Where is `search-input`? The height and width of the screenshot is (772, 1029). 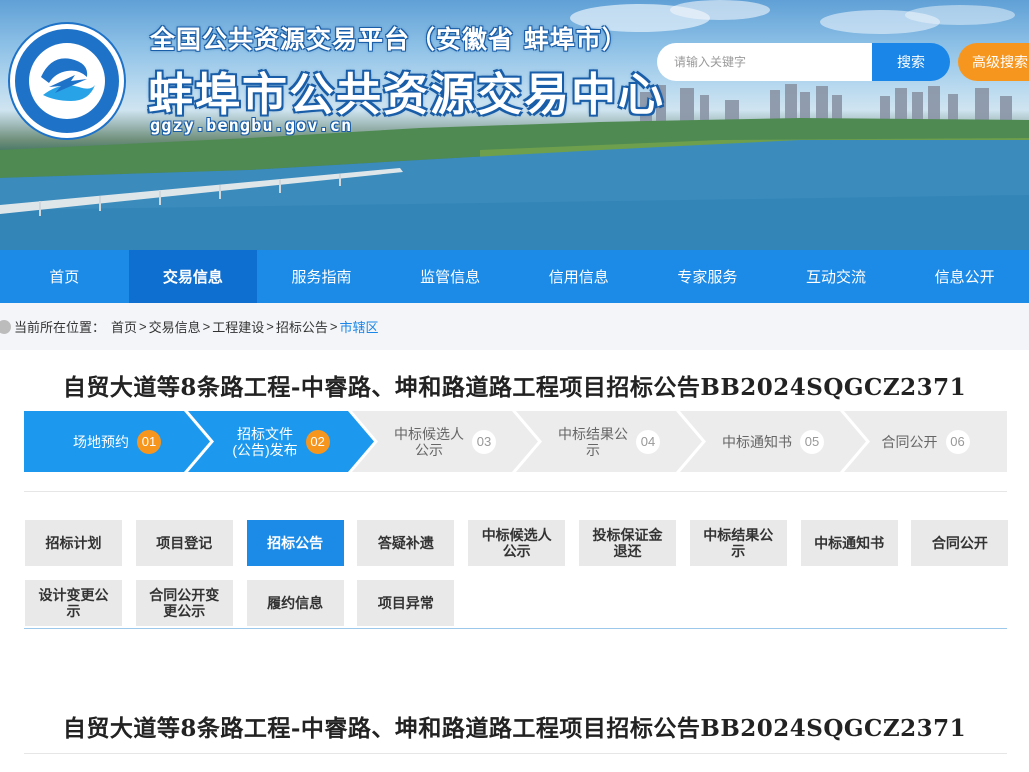
search-input is located at coordinates (765, 62).